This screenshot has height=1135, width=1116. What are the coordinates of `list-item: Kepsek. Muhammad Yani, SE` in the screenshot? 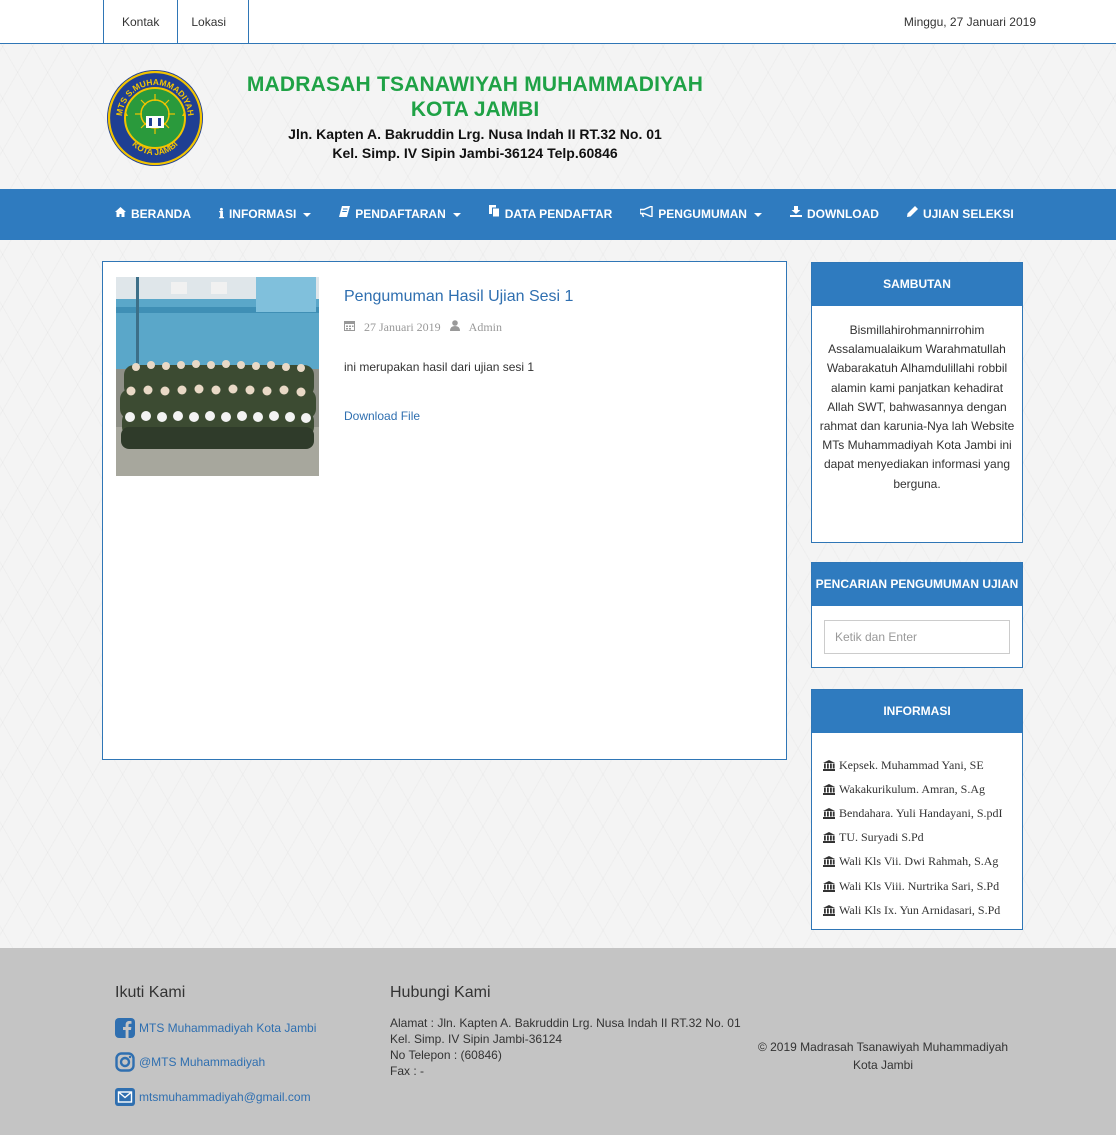 It's located at (922, 765).